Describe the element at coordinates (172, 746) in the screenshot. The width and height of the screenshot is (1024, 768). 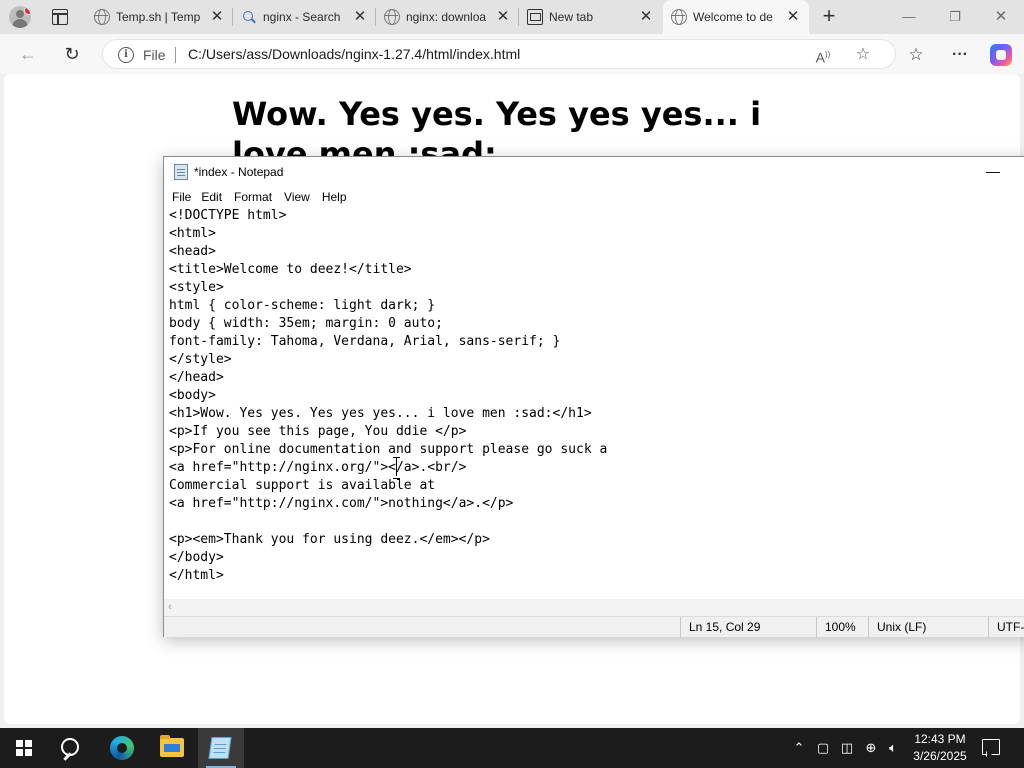
I see `file-explorer-icon` at that location.